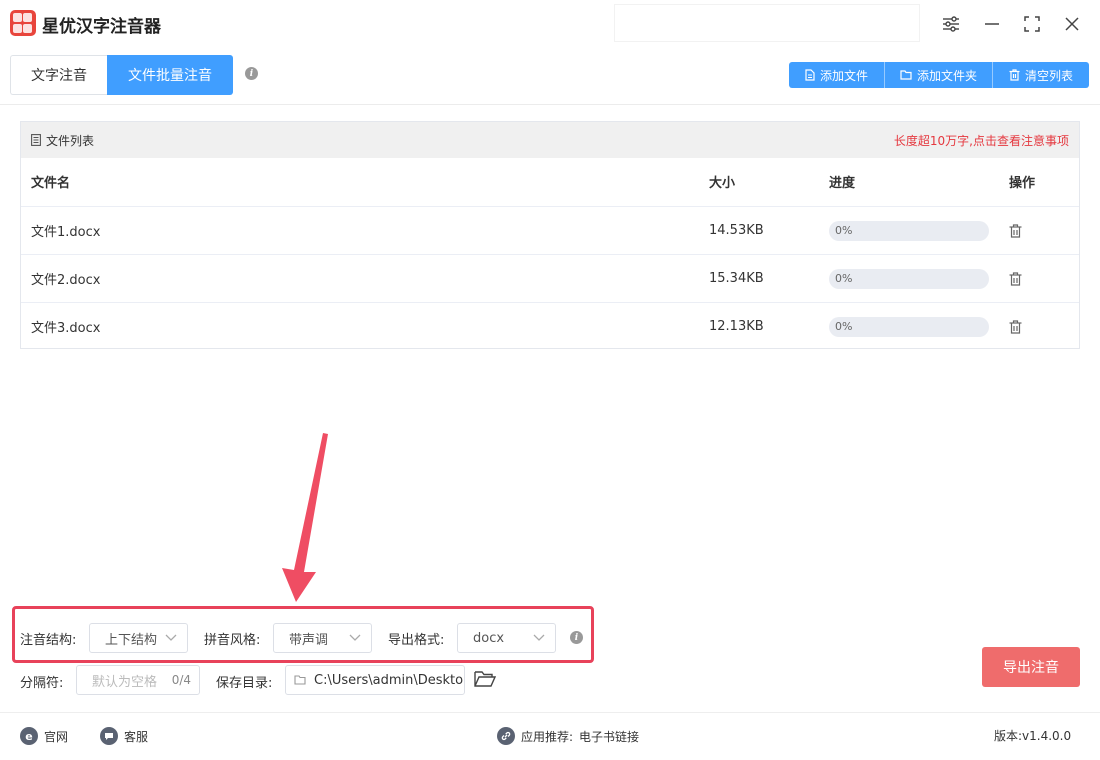 Image resolution: width=1100 pixels, height=760 pixels. I want to click on file-action-group: 添加文件 添加文件夹 清空列表, so click(939, 75).